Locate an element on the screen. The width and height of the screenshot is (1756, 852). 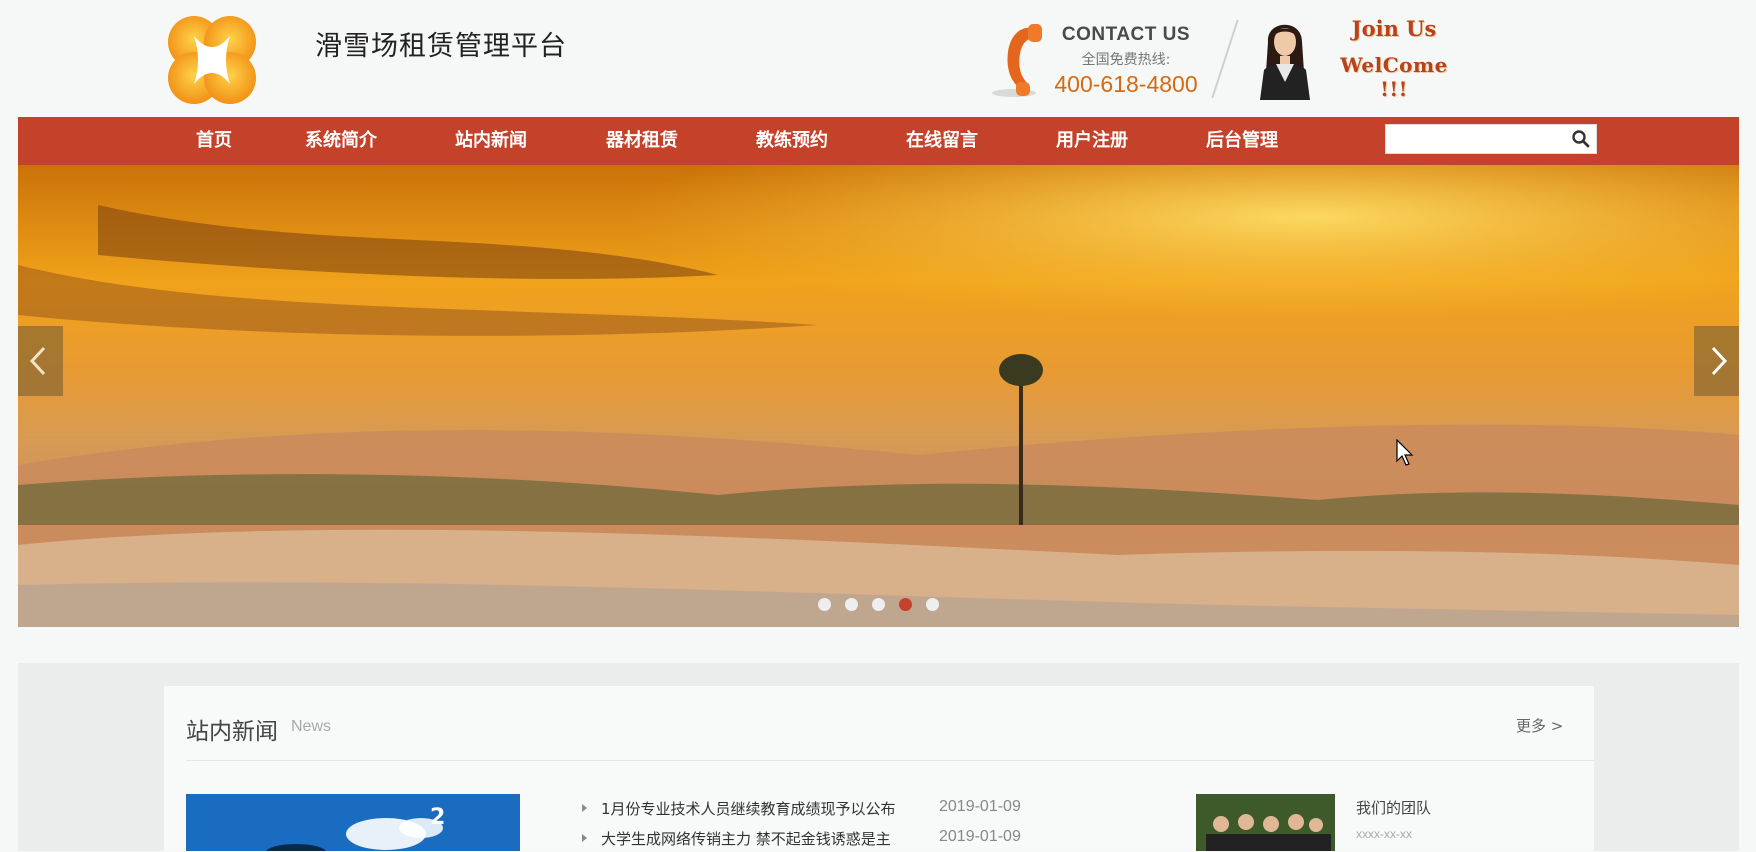
nav-item-equipment-rental: 器材租赁 is located at coordinates (642, 141).